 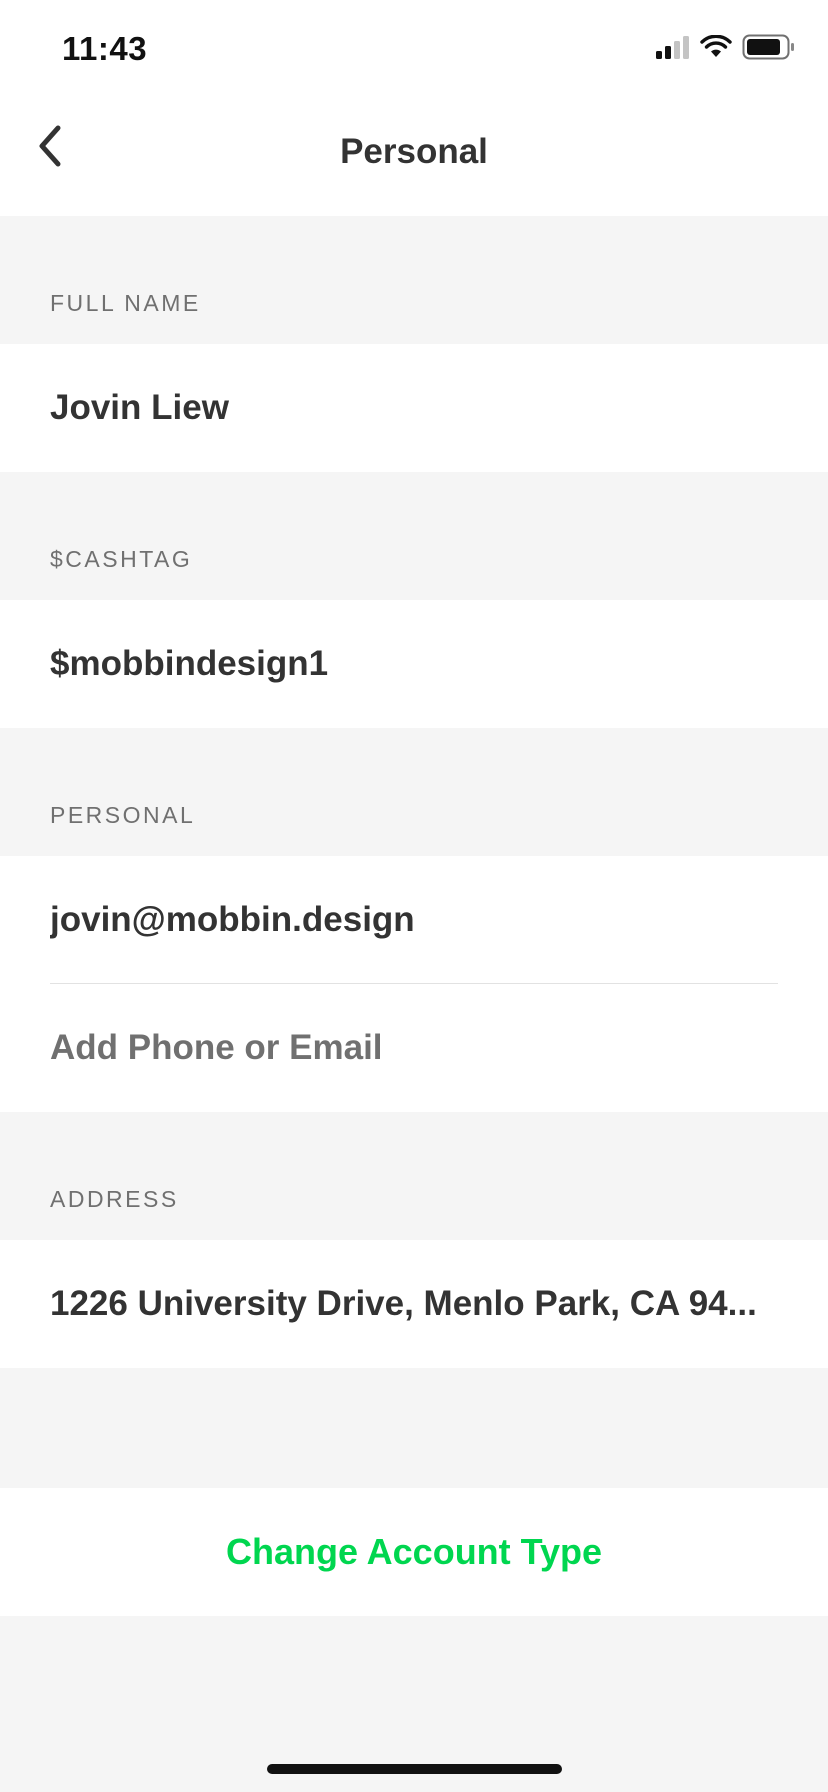 I want to click on add-phone-or-email-label: Add Phone or Email, so click(x=216, y=1047).